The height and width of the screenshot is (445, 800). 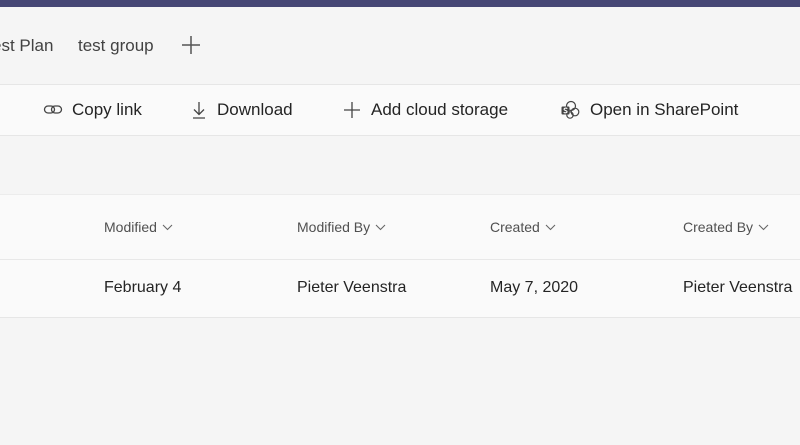 What do you see at coordinates (664, 109) in the screenshot?
I see `open-in-sharepoint-label: Open in SharePoint` at bounding box center [664, 109].